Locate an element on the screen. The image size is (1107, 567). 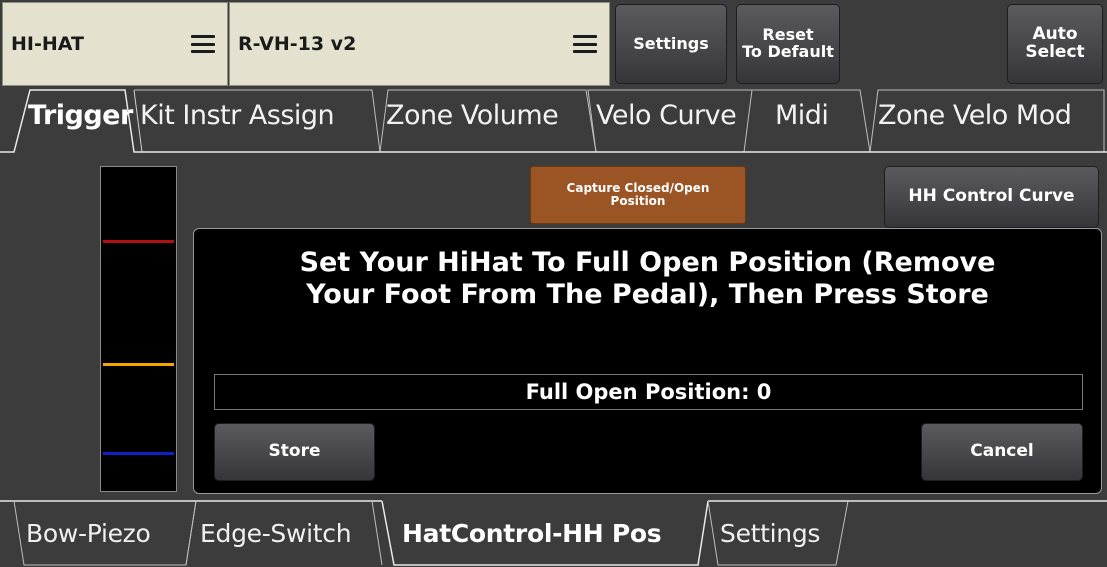
readout-label: Full Open Position: is located at coordinates (637, 392).